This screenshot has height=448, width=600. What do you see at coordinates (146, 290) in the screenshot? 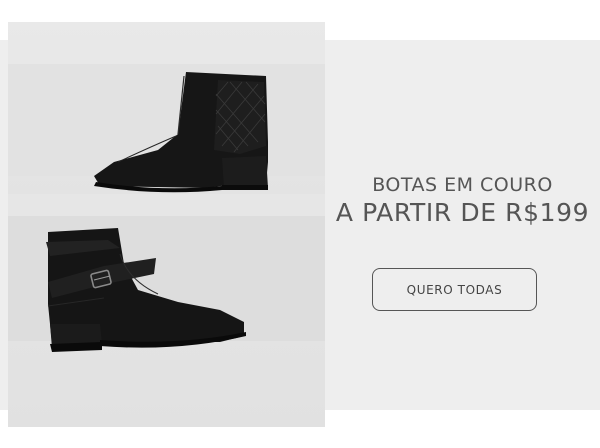
I see `buckle-ankle-boot-image` at bounding box center [146, 290].